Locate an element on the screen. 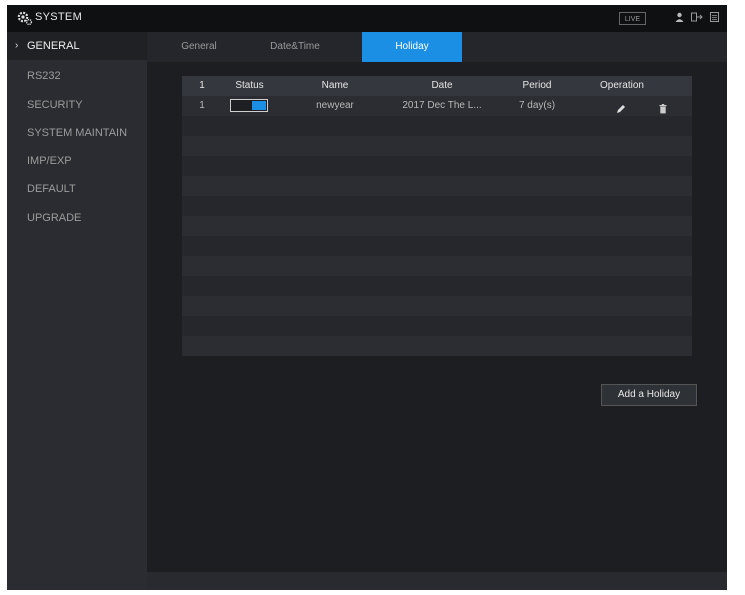  table-header: 1 Status Name Date Period Operation is located at coordinates (437, 86).